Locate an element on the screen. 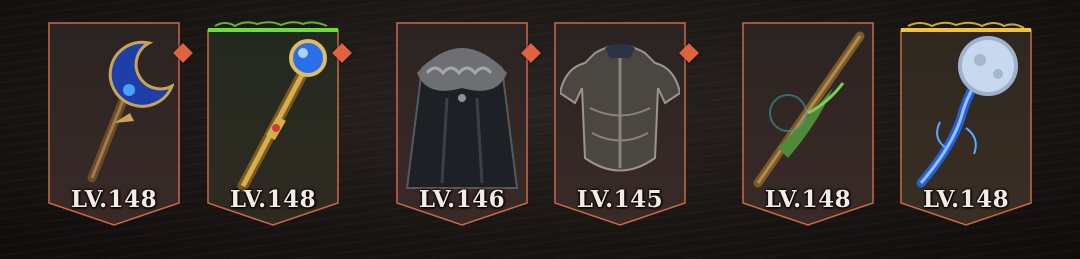 The width and height of the screenshot is (1080, 259). equipment-slot-wand: LV.148 is located at coordinates (808, 123).